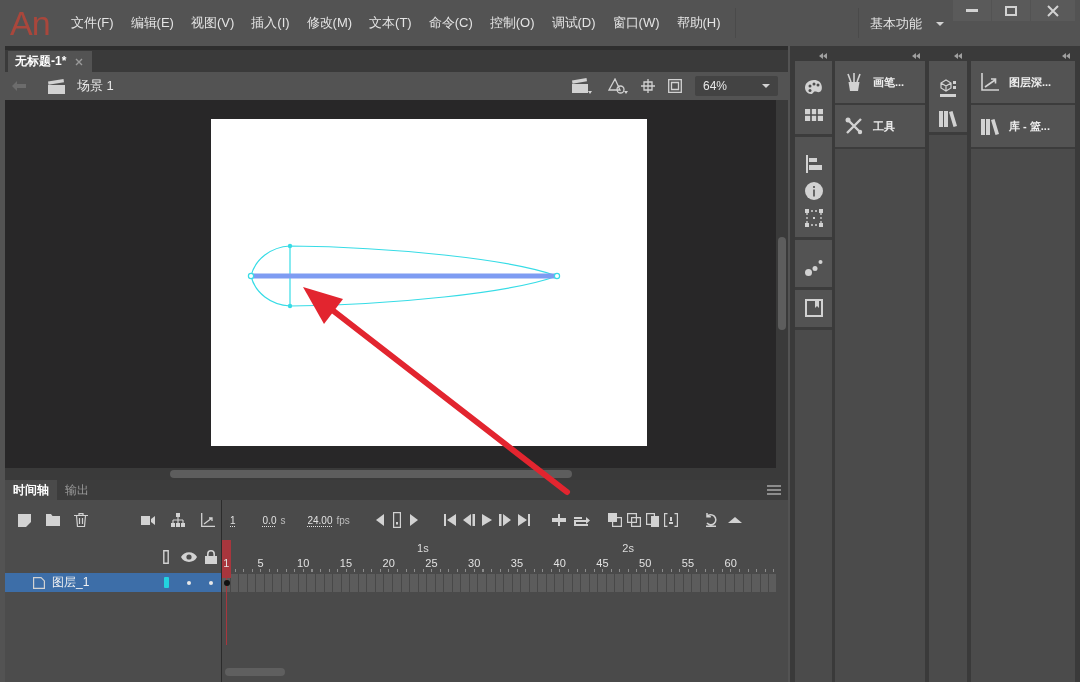 The image size is (1080, 682). What do you see at coordinates (212, 23) in the screenshot?
I see `menu-item: 视图(V)` at bounding box center [212, 23].